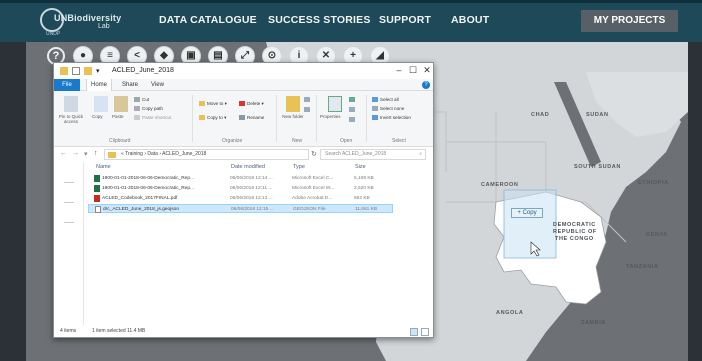 The width and height of the screenshot is (702, 361). I want to click on chevron-down-icon: ▾, so click(98, 71).